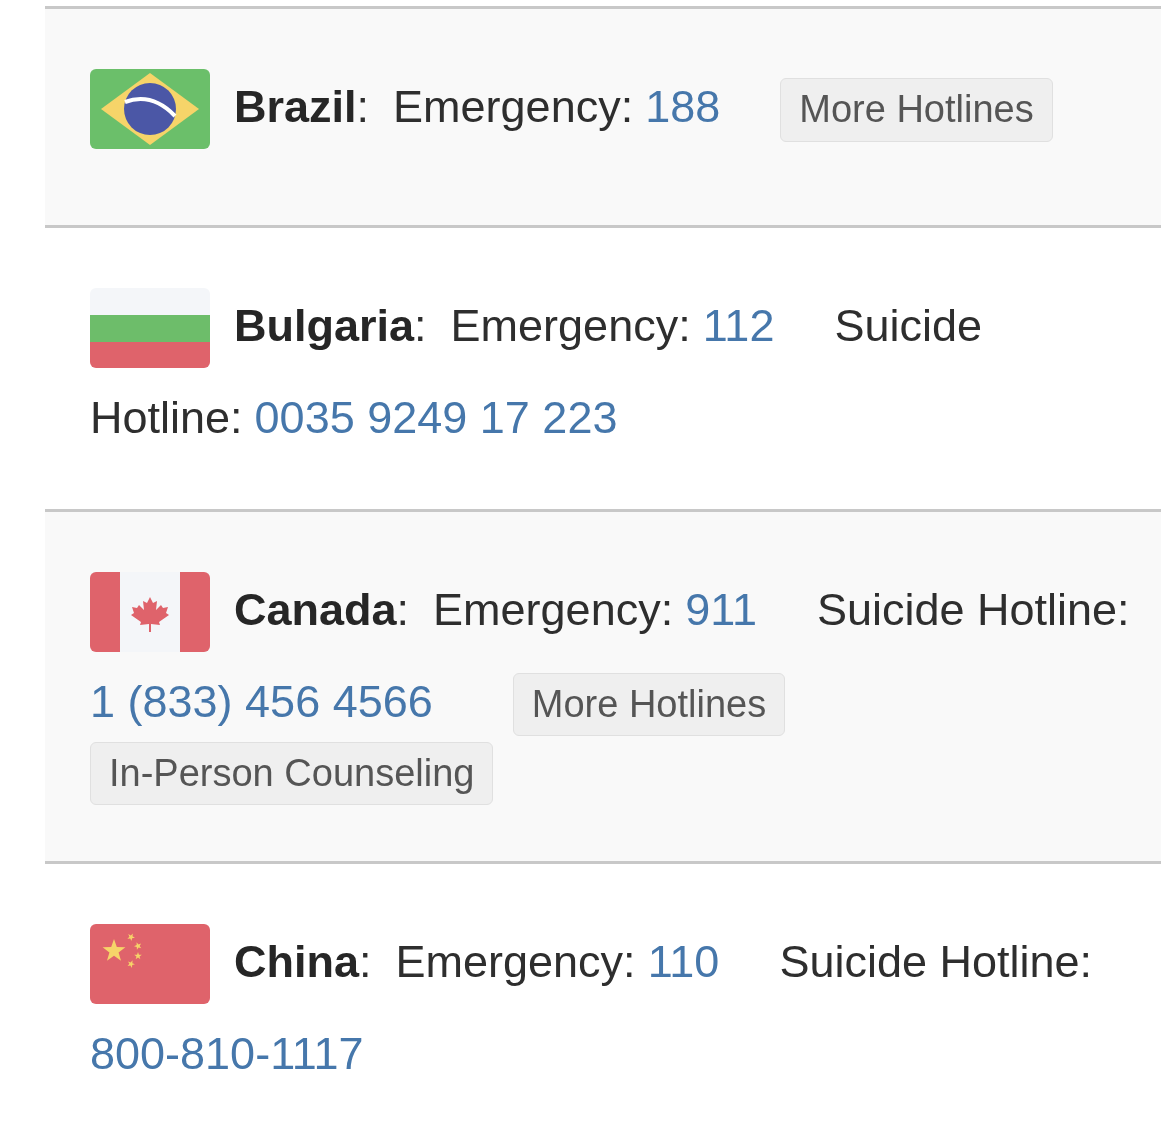 Image resolution: width=1161 pixels, height=1141 pixels. Describe the element at coordinates (302, 107) in the screenshot. I see `country-name: Brazil:` at that location.